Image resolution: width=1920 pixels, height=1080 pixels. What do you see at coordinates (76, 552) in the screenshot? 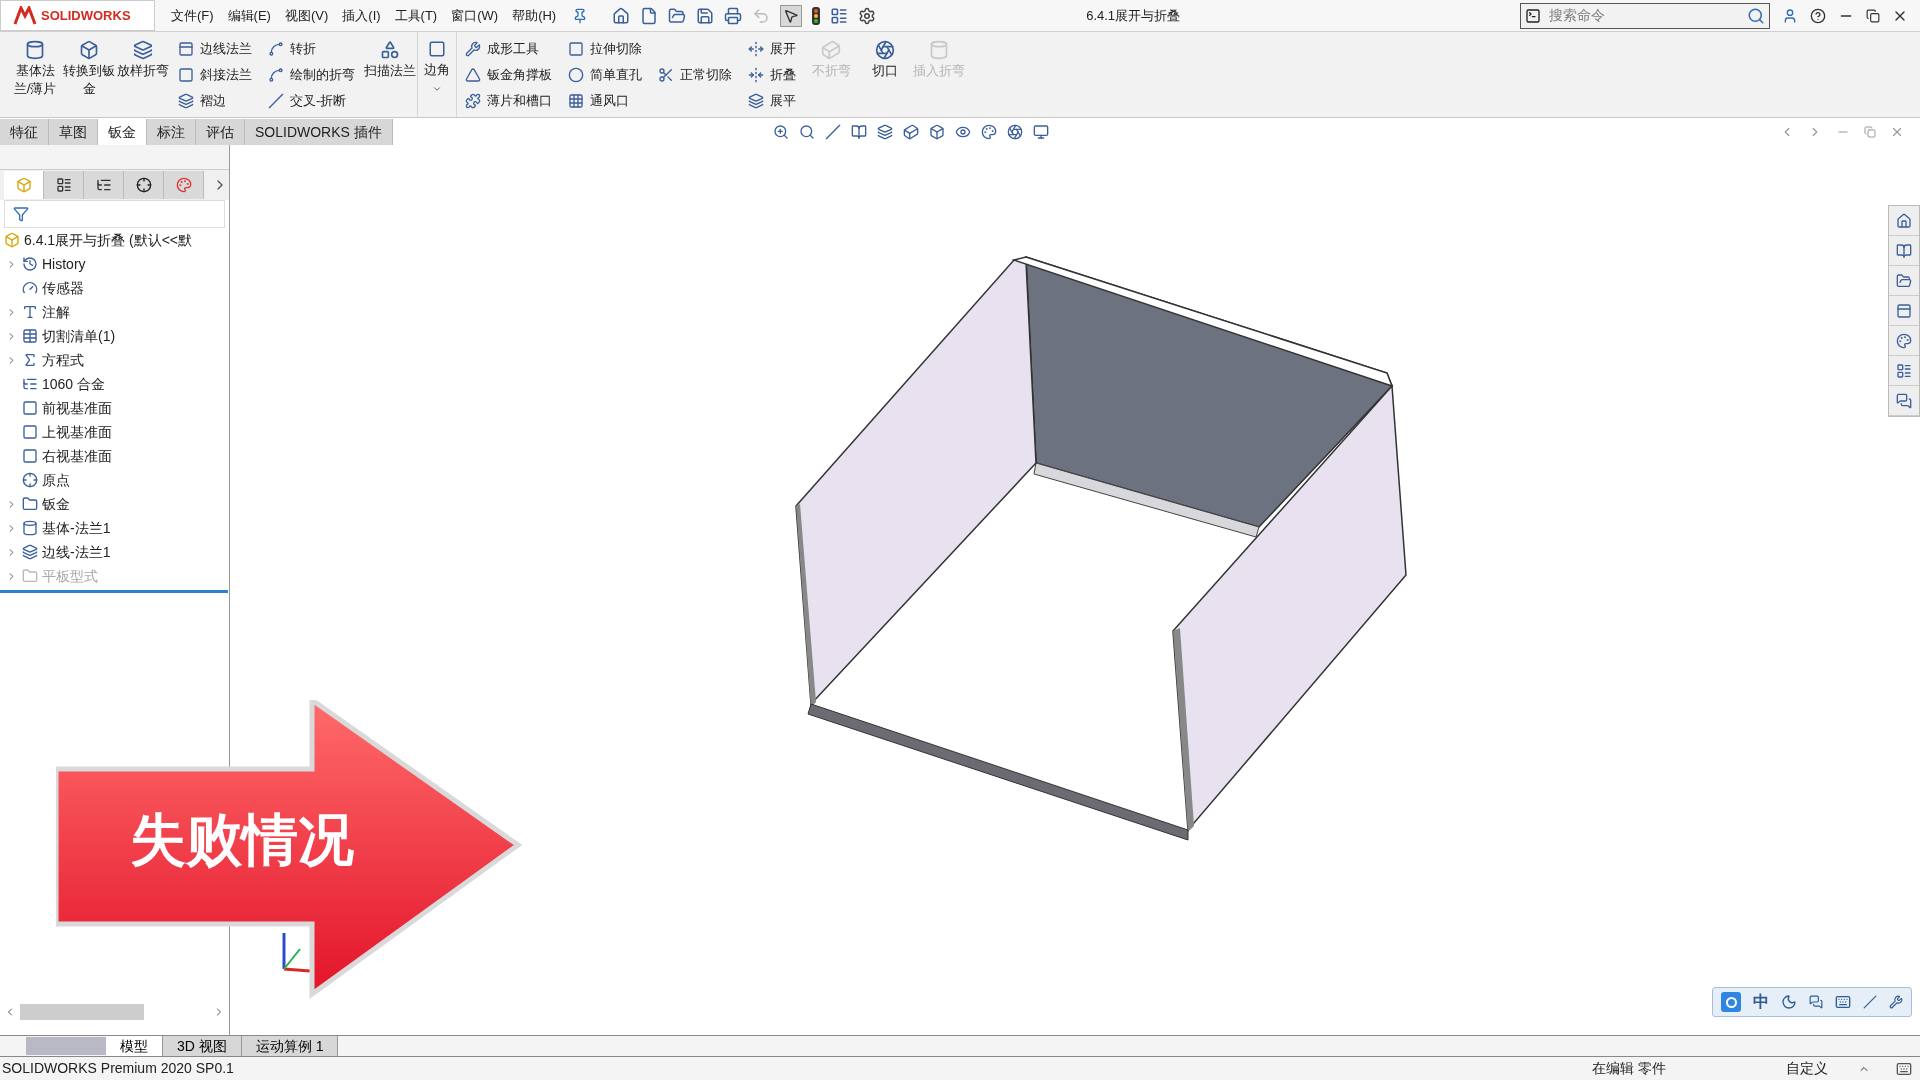
I see `tree-item: 边线-法兰1` at bounding box center [76, 552].